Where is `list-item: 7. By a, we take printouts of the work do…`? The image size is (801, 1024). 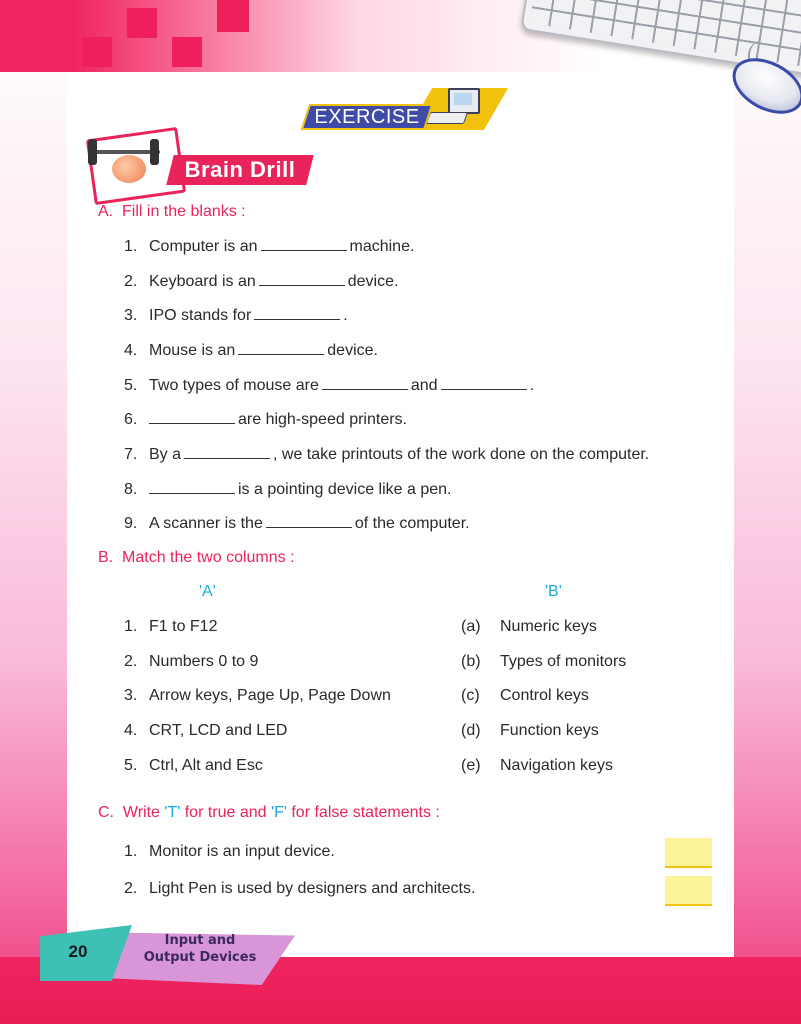 list-item: 7. By a, we take printouts of the work do… is located at coordinates (387, 453).